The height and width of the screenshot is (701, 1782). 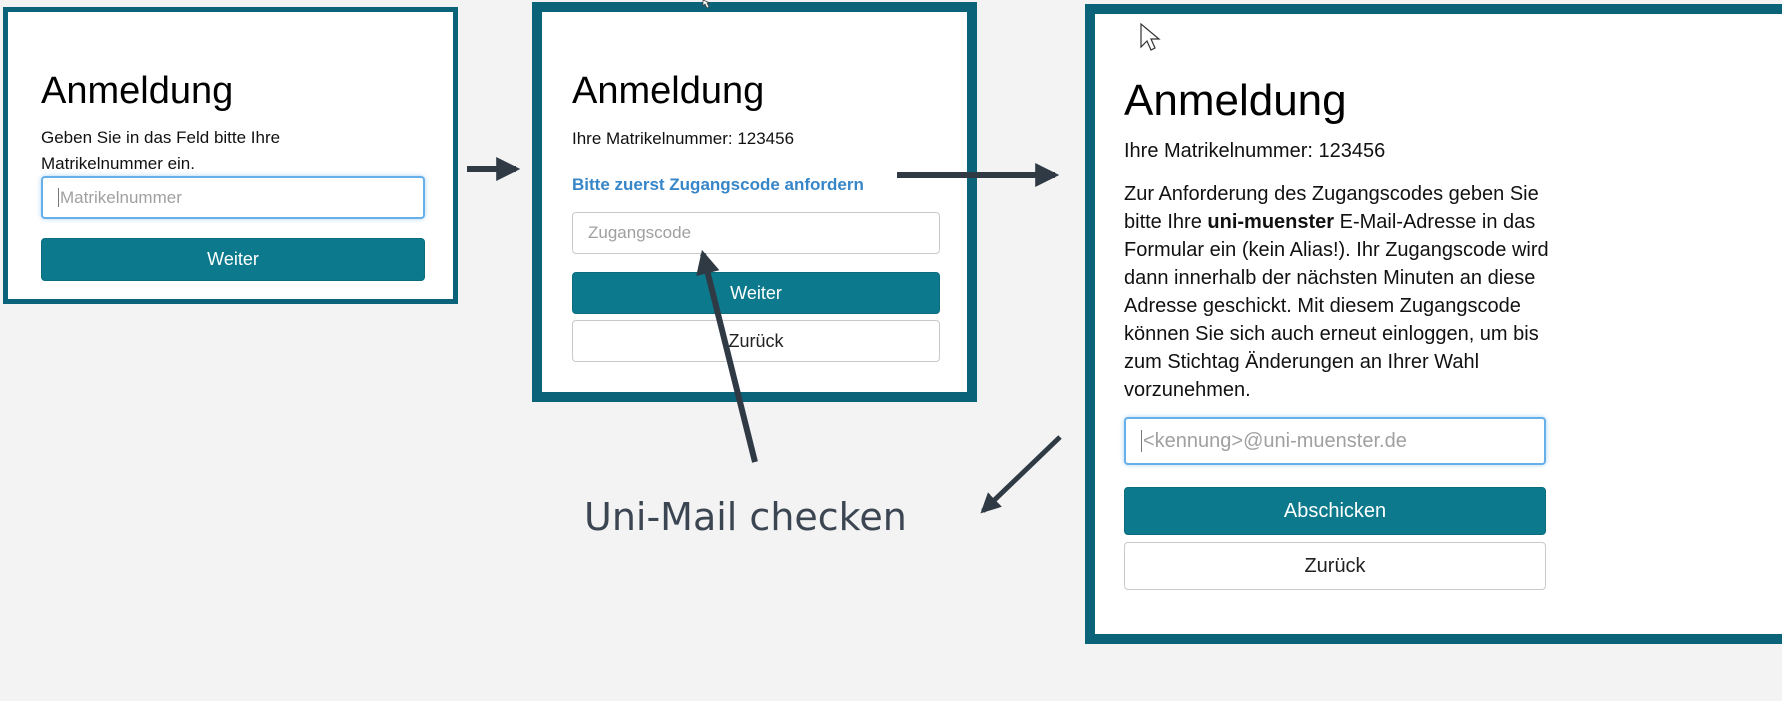 What do you see at coordinates (1021, 474) in the screenshot?
I see `arrow-step3-to-caption` at bounding box center [1021, 474].